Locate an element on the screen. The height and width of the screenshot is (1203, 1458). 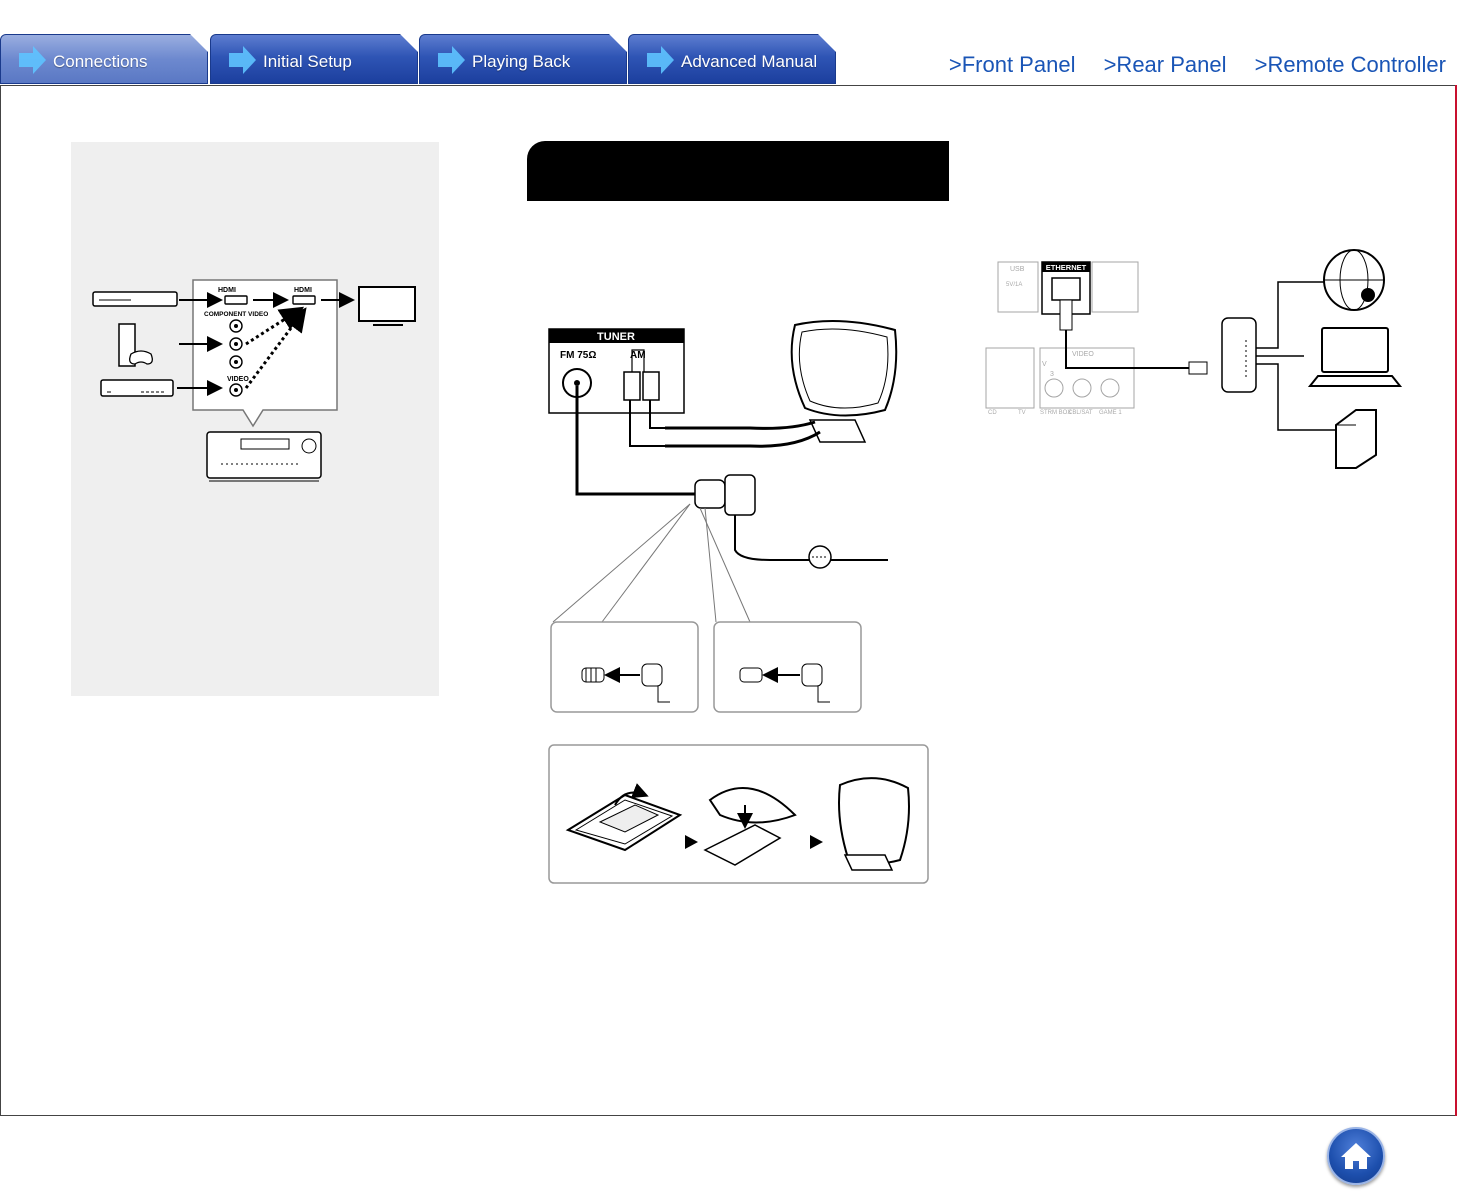
tab-initial-setup: Initial Setup is located at coordinates (314, 59).